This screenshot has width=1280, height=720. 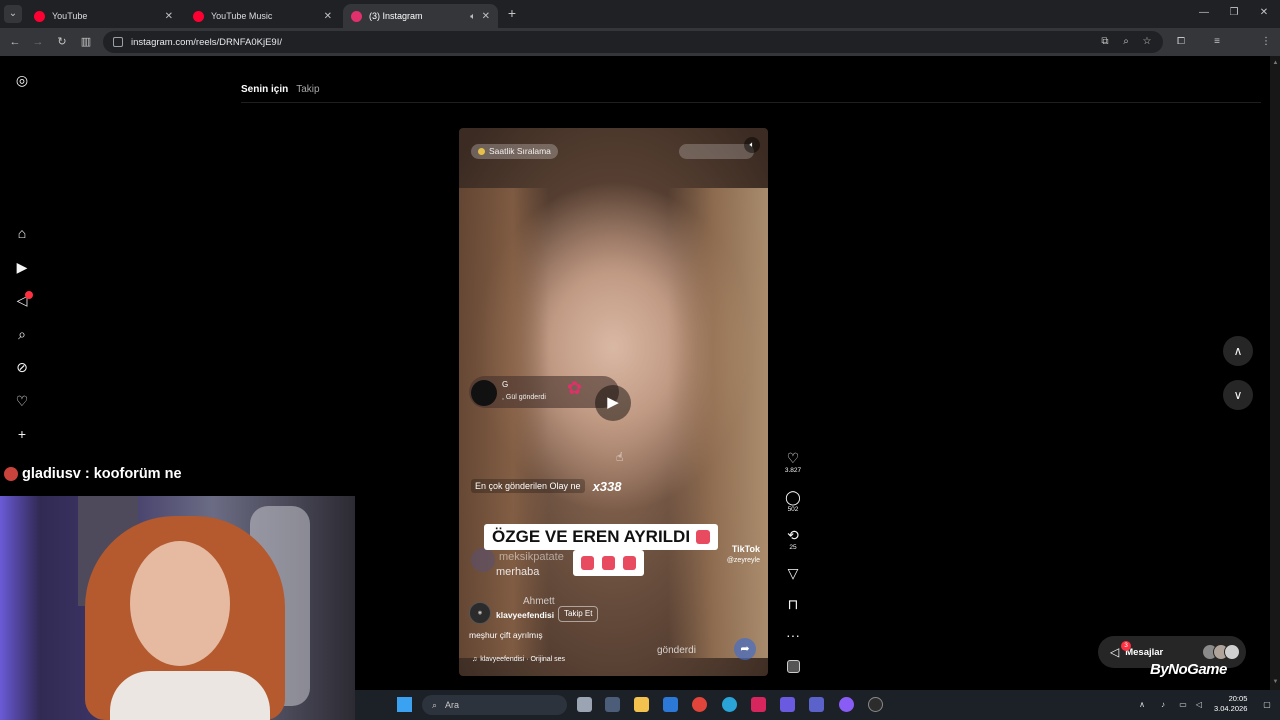 I want to click on next-reel-button: ∨, so click(x=1238, y=395).